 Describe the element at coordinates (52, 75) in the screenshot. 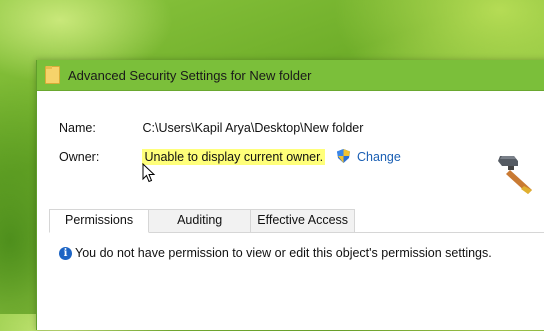

I see `folder-icon` at that location.